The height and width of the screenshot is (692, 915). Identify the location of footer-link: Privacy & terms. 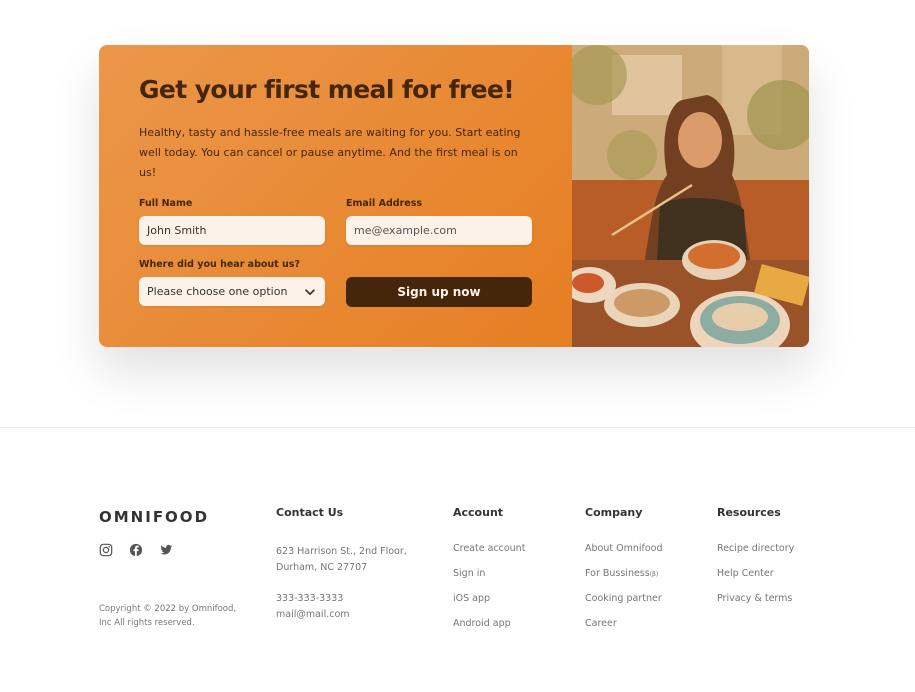
(755, 603).